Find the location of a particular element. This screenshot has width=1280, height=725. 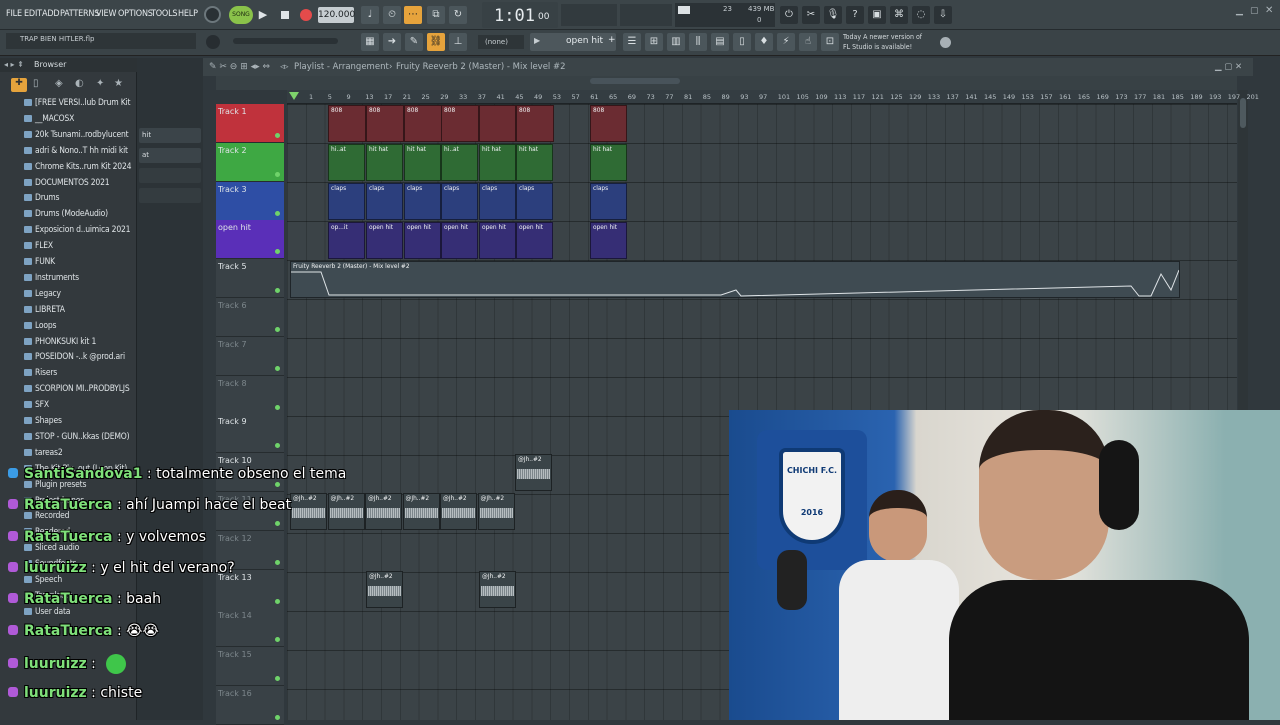

time-display: 1:01 00 is located at coordinates (520, 15).